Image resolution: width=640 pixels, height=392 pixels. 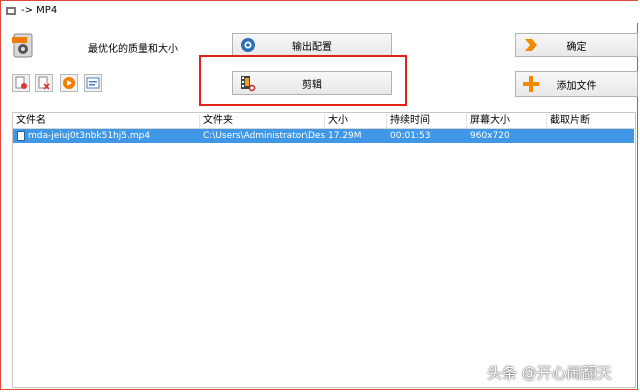 What do you see at coordinates (133, 49) in the screenshot?
I see `profile-quality-label: 最优化的质量和大小` at bounding box center [133, 49].